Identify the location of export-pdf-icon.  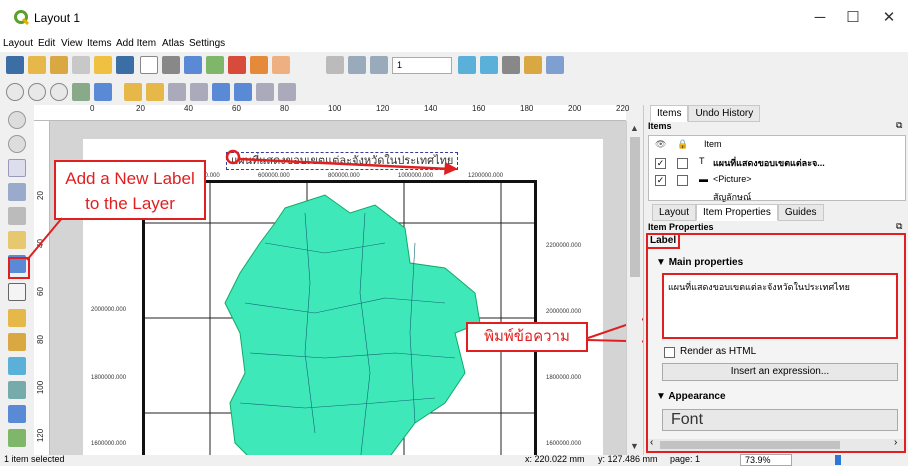
(237, 65).